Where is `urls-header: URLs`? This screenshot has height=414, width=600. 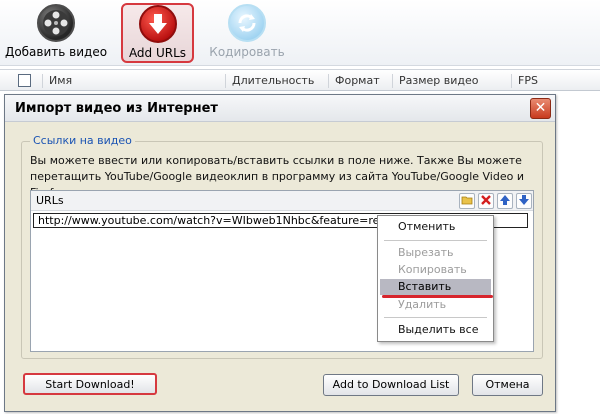 urls-header: URLs is located at coordinates (282, 201).